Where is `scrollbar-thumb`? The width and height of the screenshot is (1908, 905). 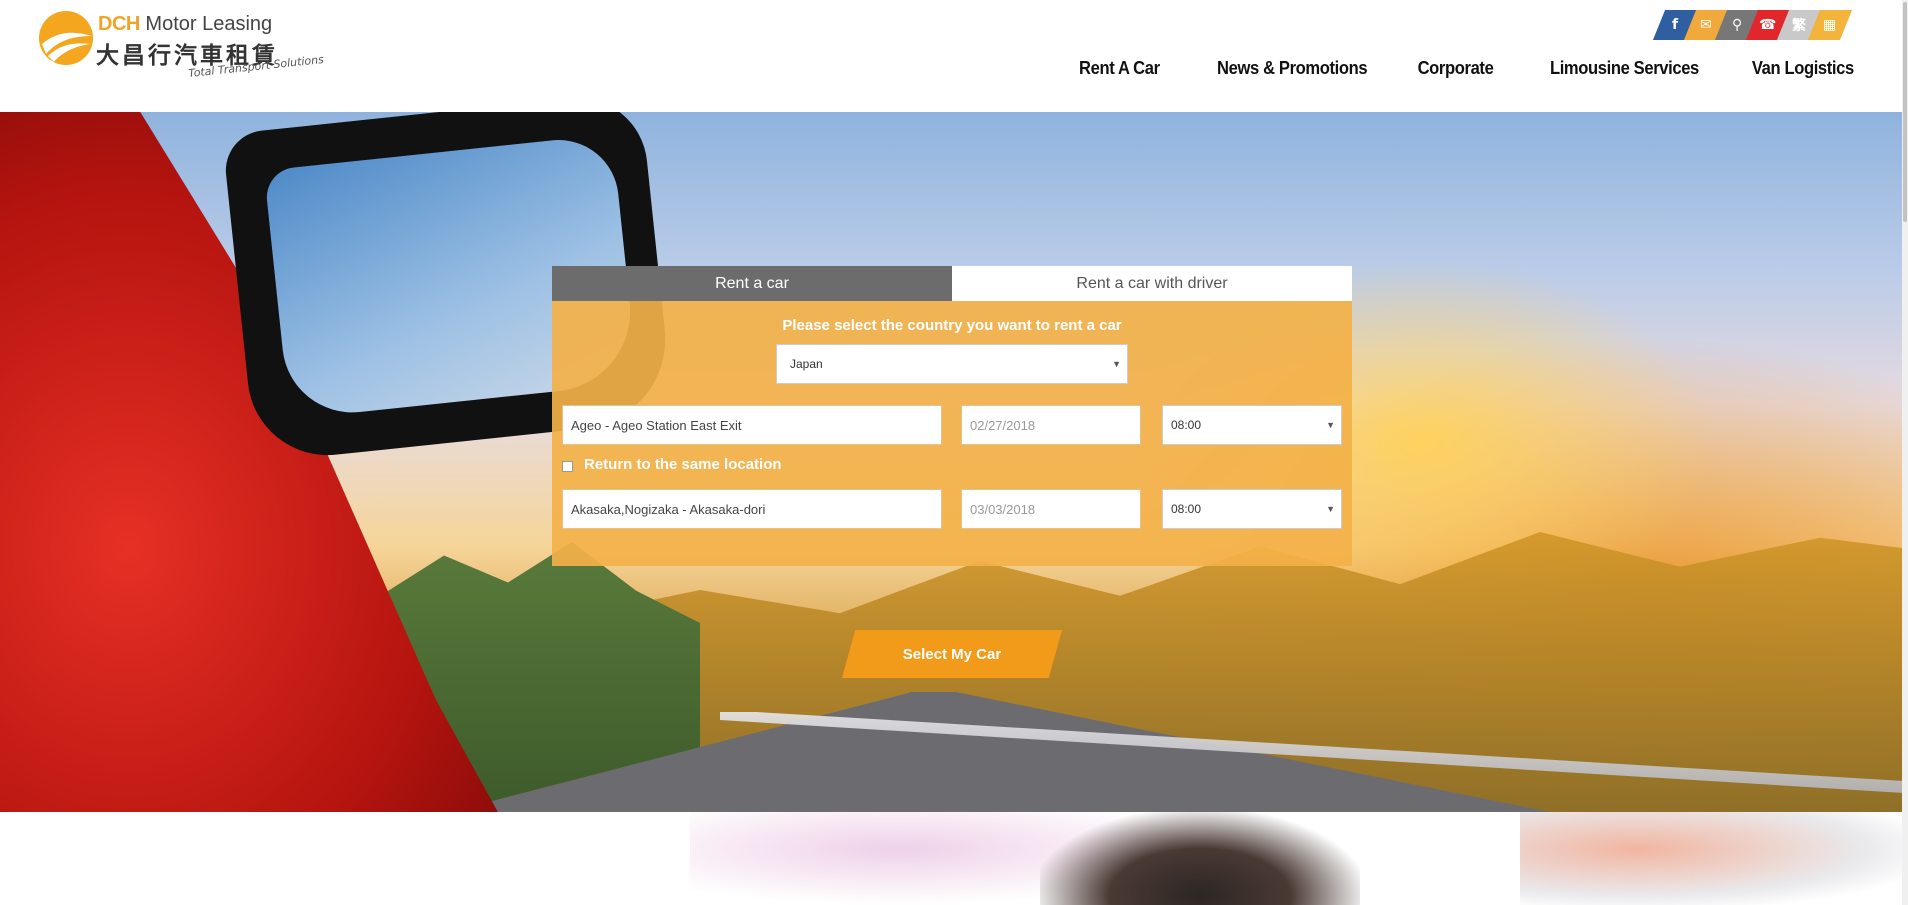 scrollbar-thumb is located at coordinates (1905, 112).